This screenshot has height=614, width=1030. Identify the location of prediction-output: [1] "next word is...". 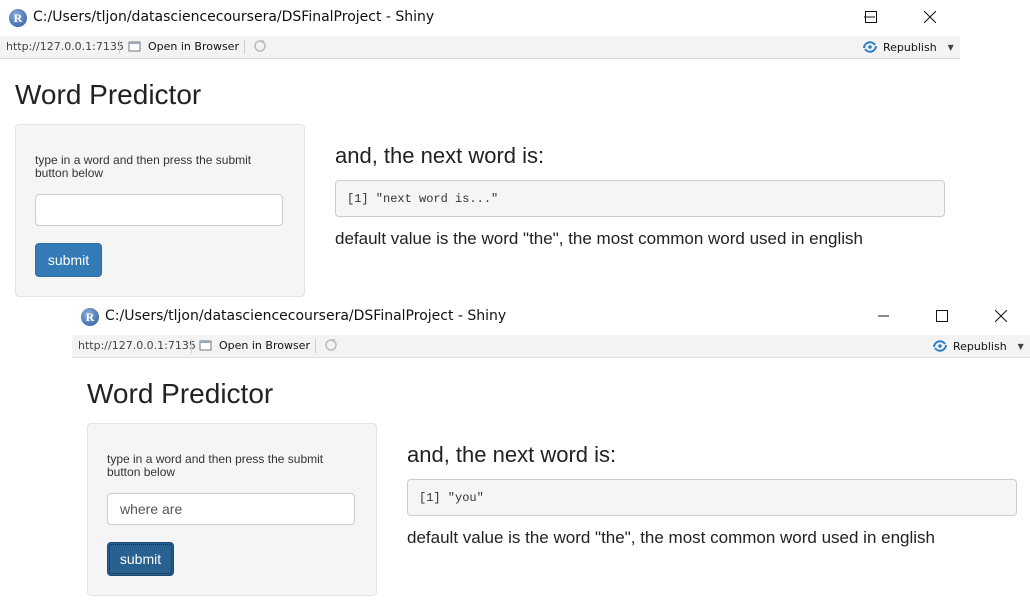
(640, 198).